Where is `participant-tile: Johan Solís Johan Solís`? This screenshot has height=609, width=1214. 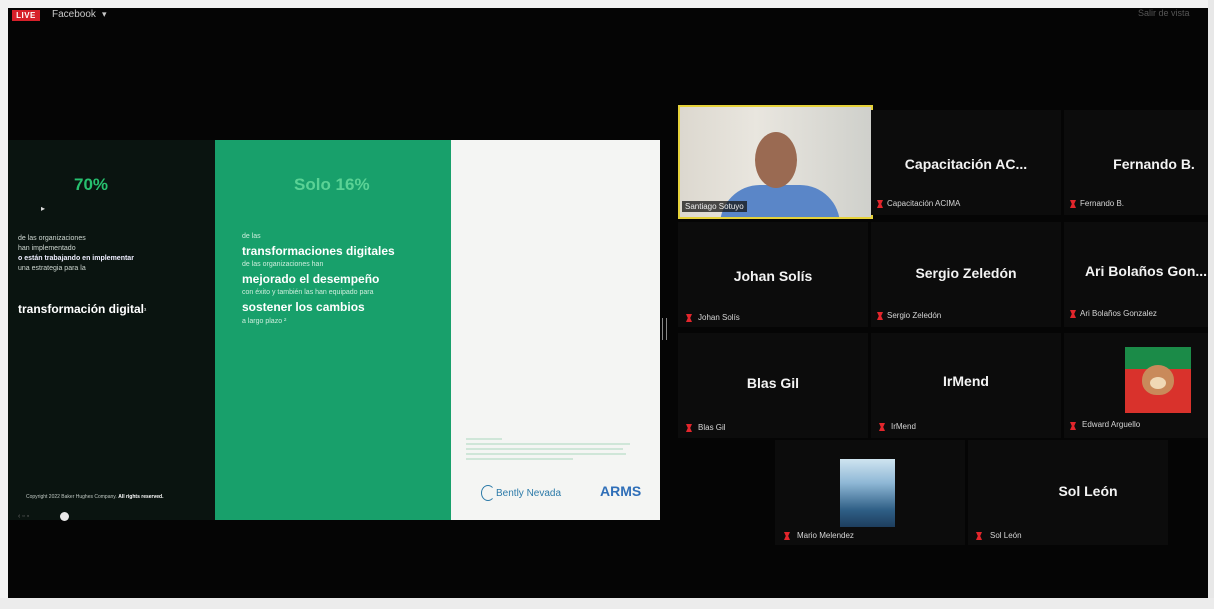
participant-tile: Johan Solís Johan Solís is located at coordinates (773, 274).